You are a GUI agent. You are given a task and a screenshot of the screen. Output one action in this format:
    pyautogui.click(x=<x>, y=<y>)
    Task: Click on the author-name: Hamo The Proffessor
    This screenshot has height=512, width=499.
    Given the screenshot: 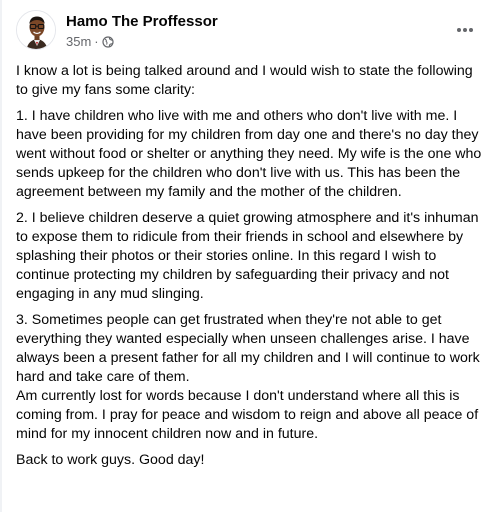 What is the action you would take?
    pyautogui.click(x=142, y=21)
    